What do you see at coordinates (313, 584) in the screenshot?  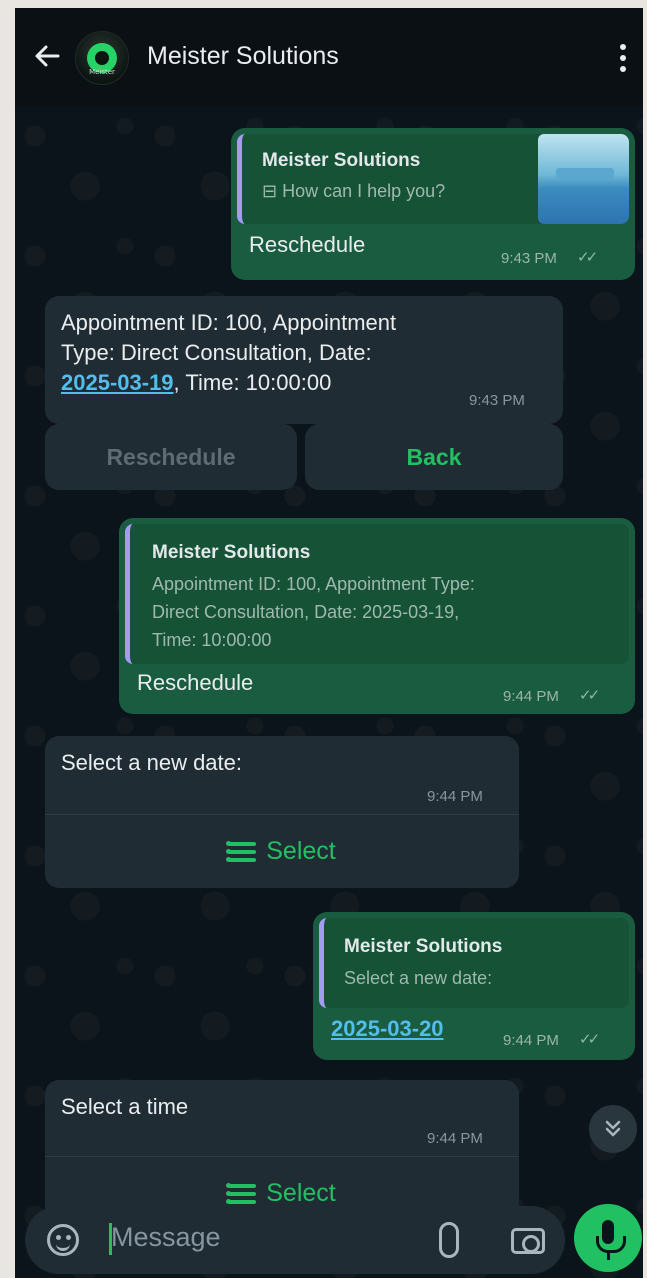 I see `quote-text-line: Appointment ID: 100, Appointment Type:` at bounding box center [313, 584].